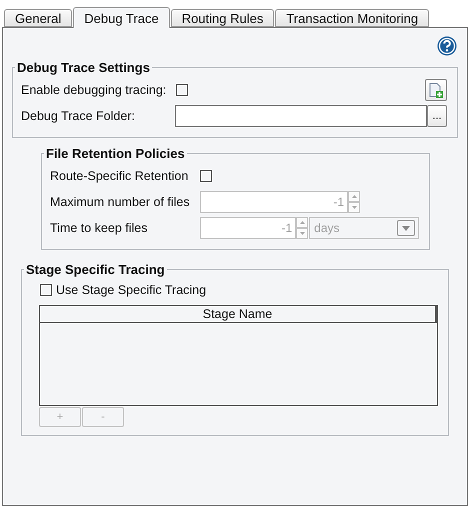 The width and height of the screenshot is (470, 508). I want to click on tab: Routing Rules, so click(222, 18).